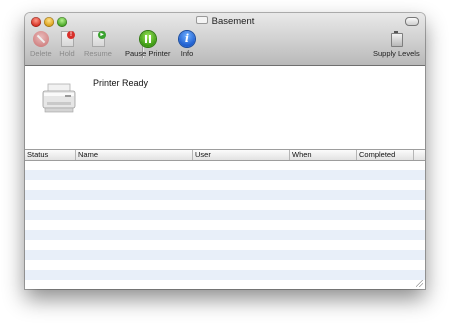 The width and height of the screenshot is (450, 324). I want to click on pause-printer-button: Pause Printer, so click(147, 44).